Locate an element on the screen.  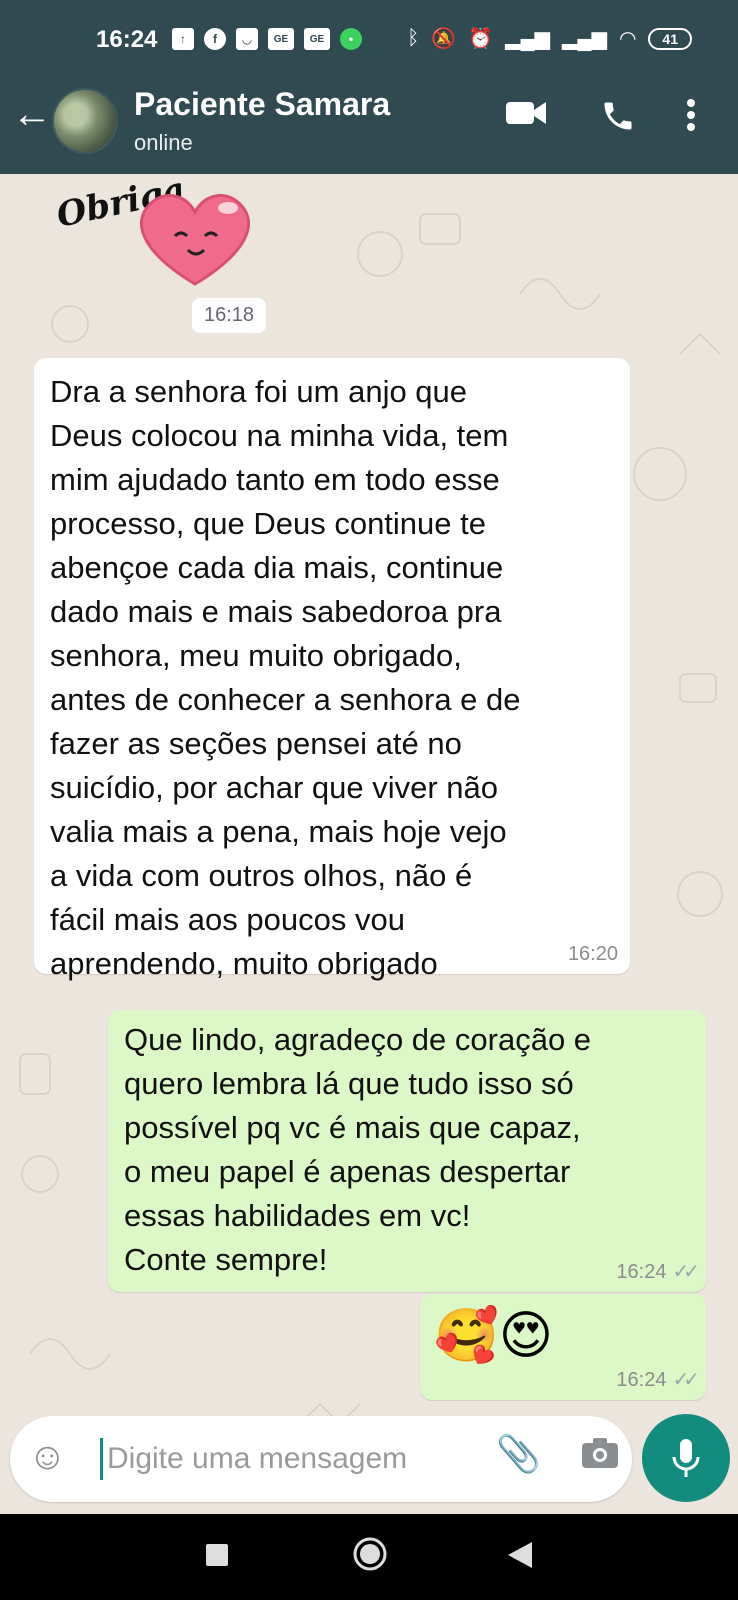
camera-icon is located at coordinates (600, 1456).